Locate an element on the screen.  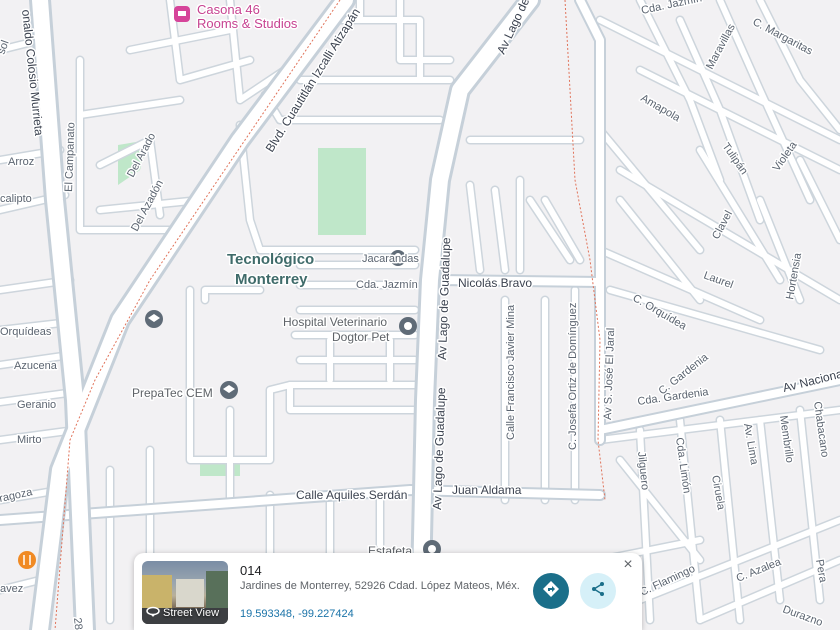
hospital-label: Hospital Veterinario is located at coordinates (335, 322).